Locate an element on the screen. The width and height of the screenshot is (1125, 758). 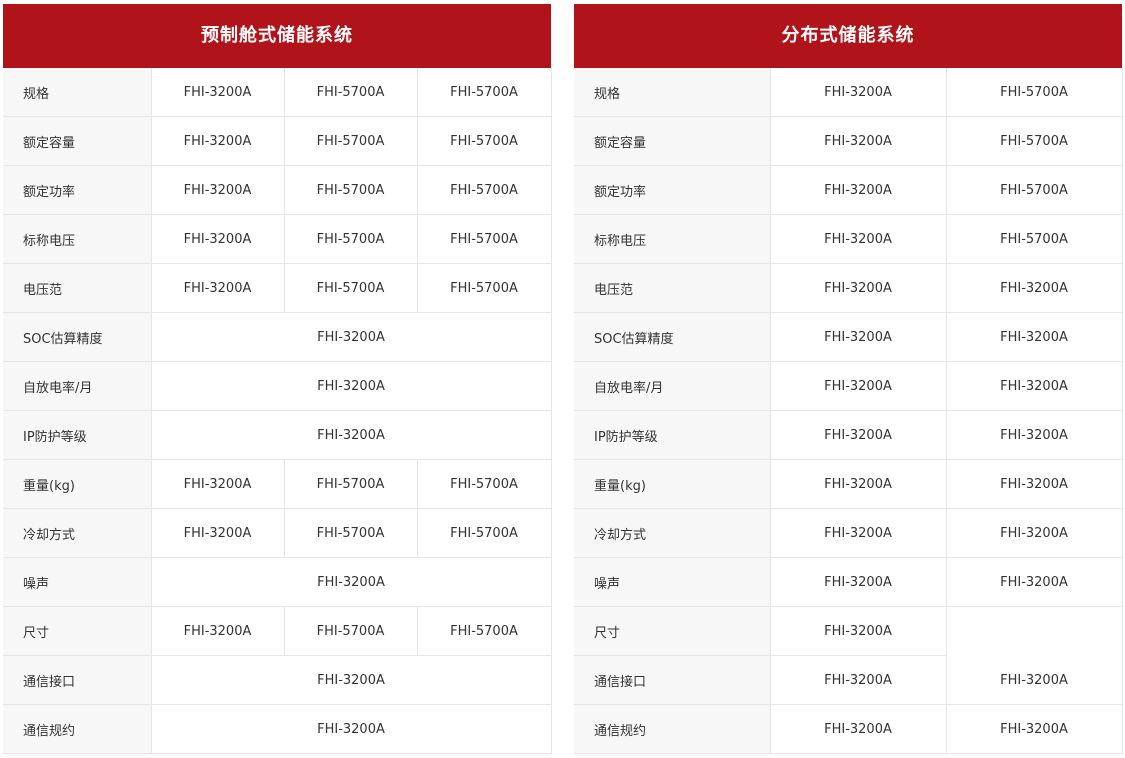
table-row: 噪声 FHI-3200A is located at coordinates (277, 582).